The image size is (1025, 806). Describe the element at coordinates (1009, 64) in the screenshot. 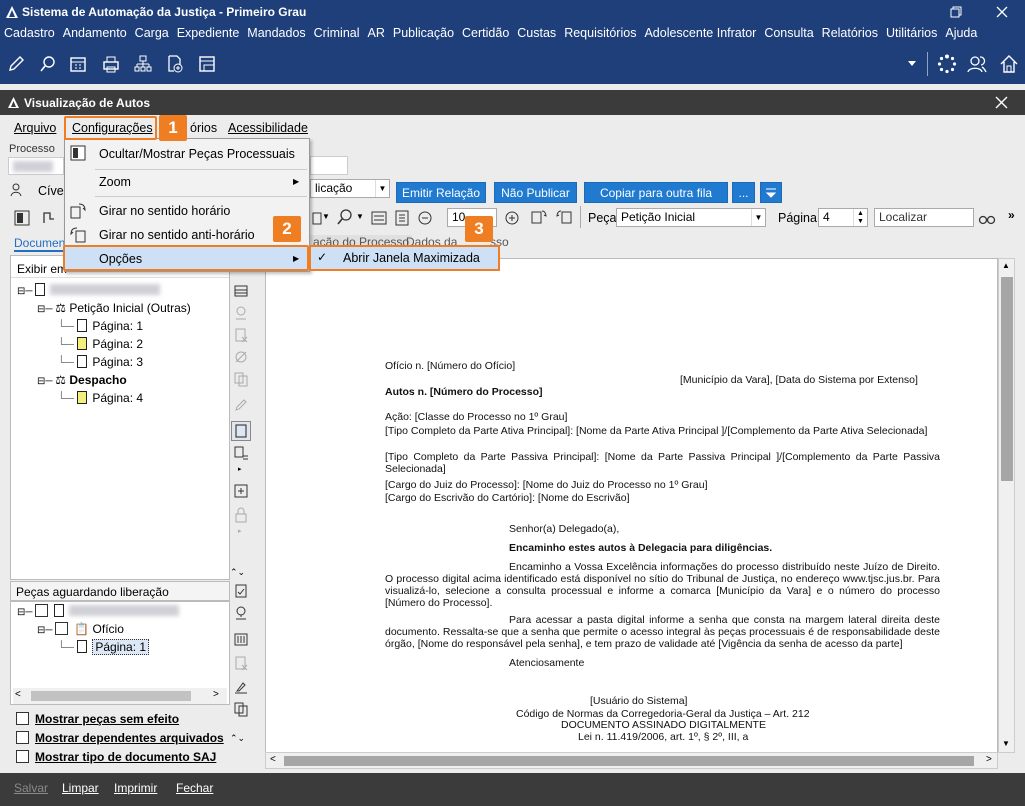

I see `home-icon` at that location.